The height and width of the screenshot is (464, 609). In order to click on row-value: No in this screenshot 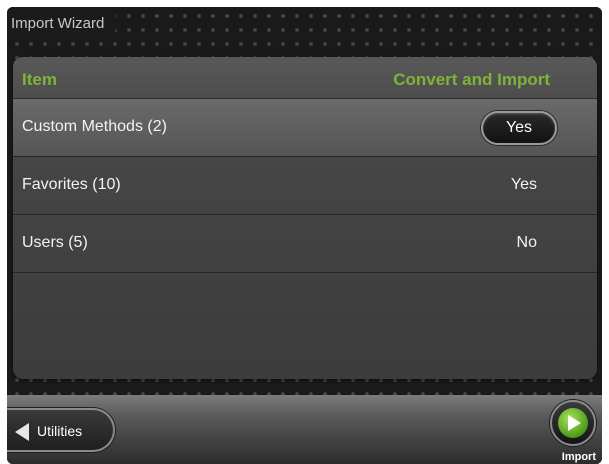, I will do `click(526, 242)`.